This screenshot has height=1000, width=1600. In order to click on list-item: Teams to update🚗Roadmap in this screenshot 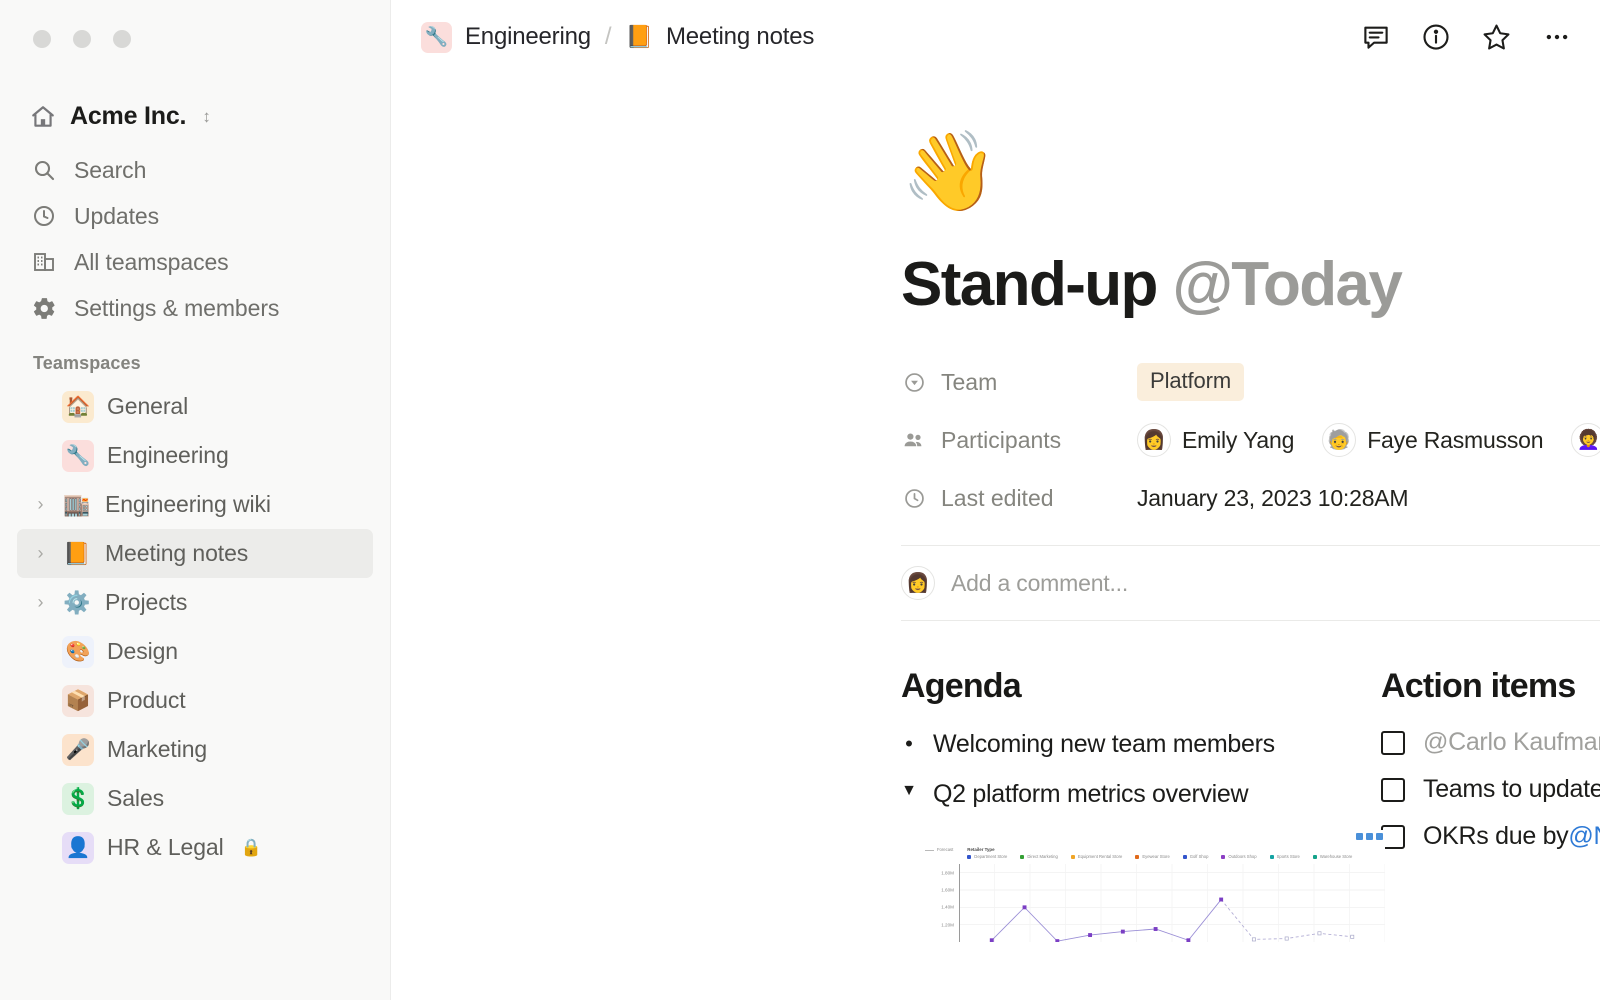, I will do `click(1490, 789)`.